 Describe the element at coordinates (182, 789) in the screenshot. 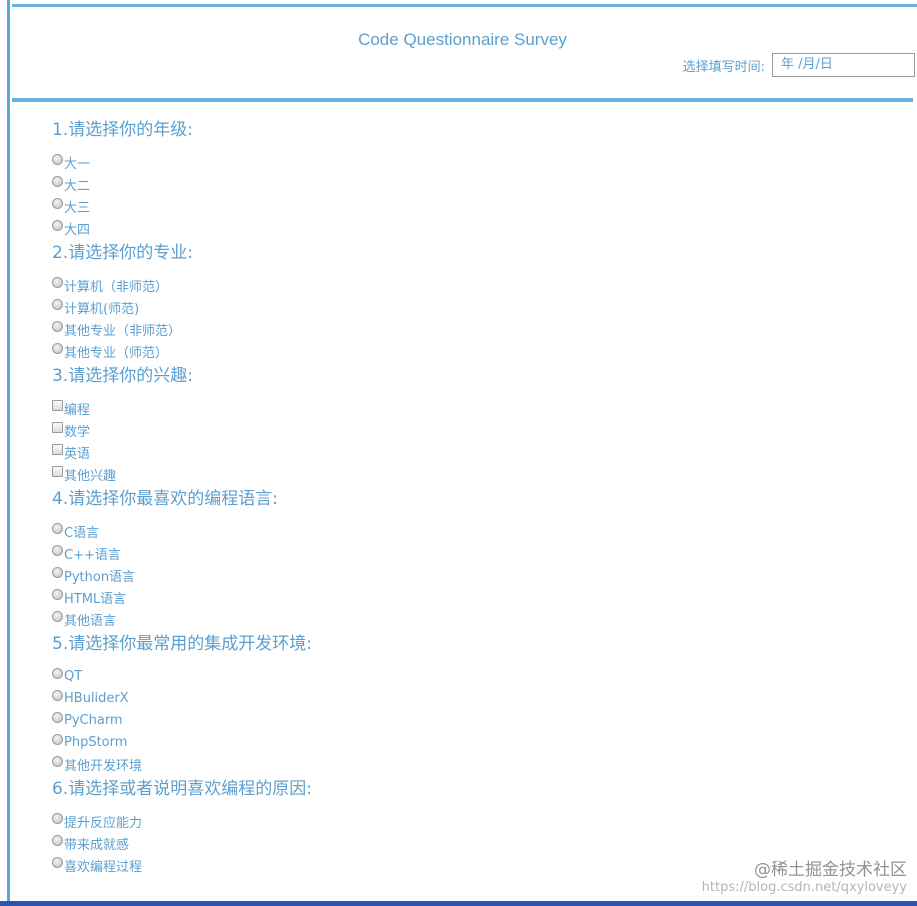

I see `question-title: 6.请选择或者说明喜欢编程的原因:` at that location.